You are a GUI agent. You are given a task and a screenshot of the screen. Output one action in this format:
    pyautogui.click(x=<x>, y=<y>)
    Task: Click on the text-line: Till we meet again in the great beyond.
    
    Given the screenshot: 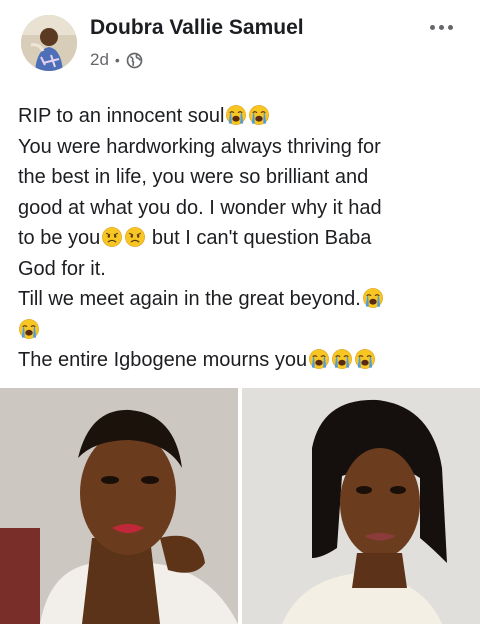 What is the action you would take?
    pyautogui.click(x=243, y=299)
    